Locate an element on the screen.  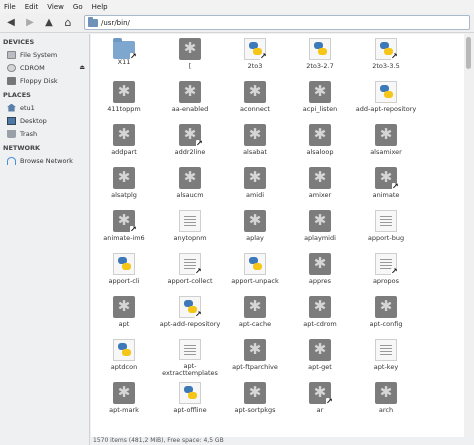
sidebar-item-file-system: File System is located at coordinates (44, 54).